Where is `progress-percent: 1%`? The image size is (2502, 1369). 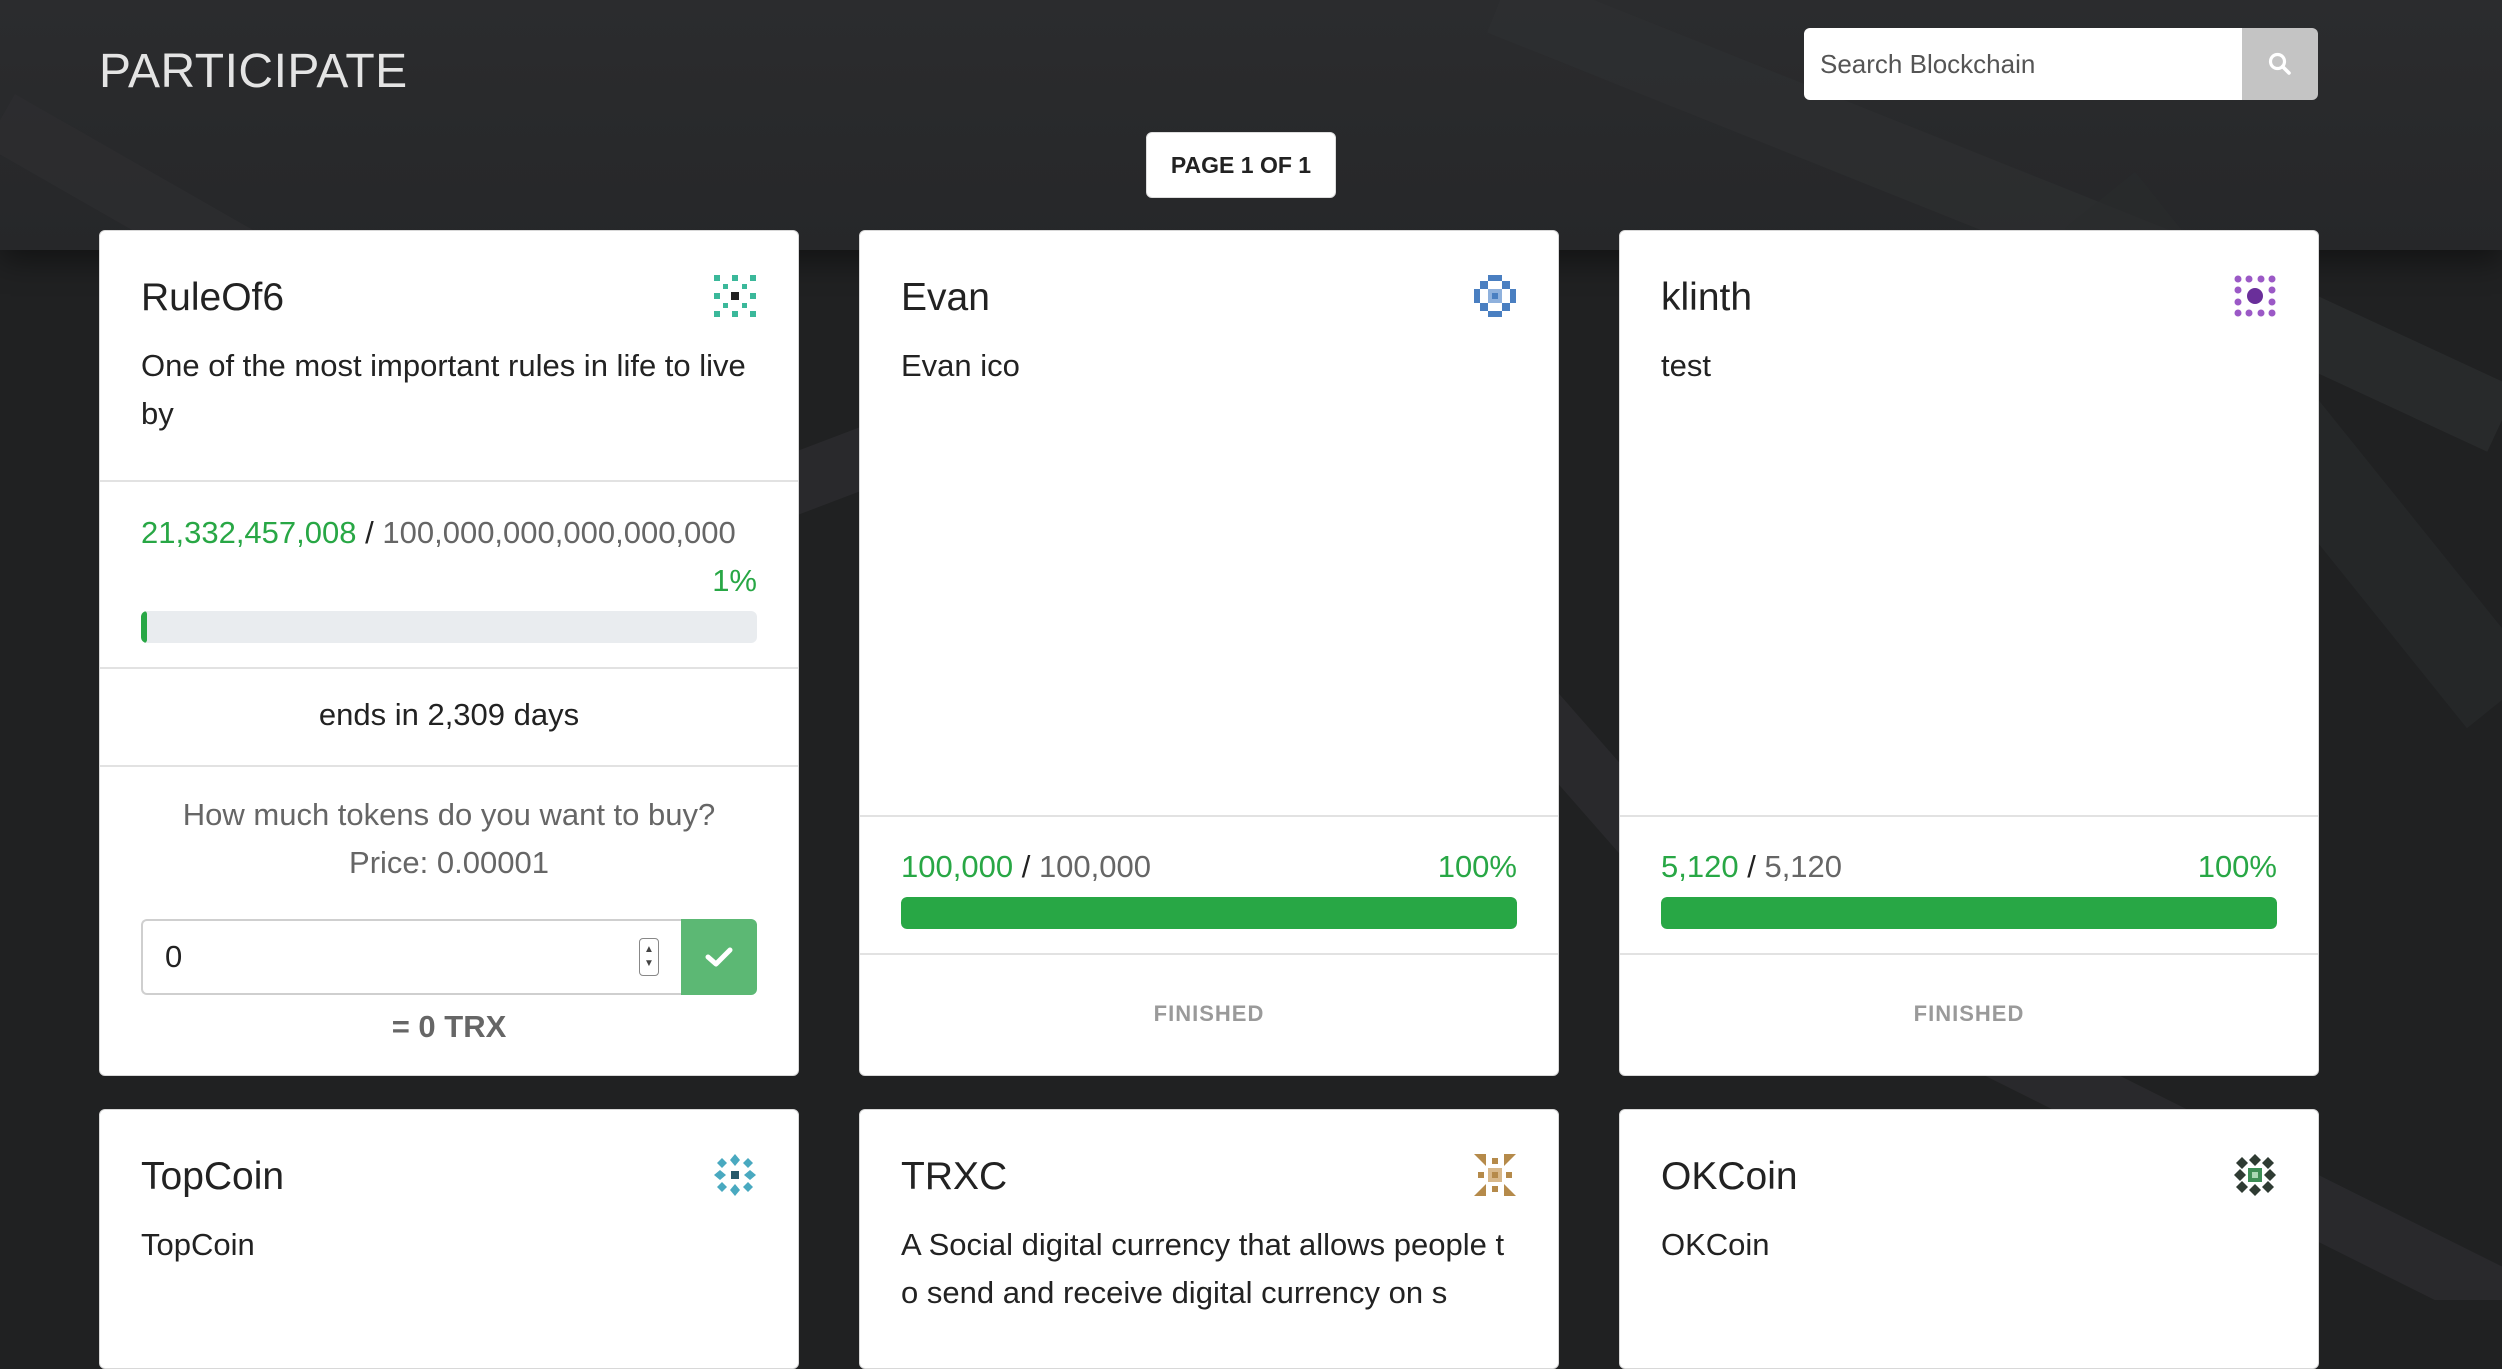 progress-percent: 1% is located at coordinates (734, 580).